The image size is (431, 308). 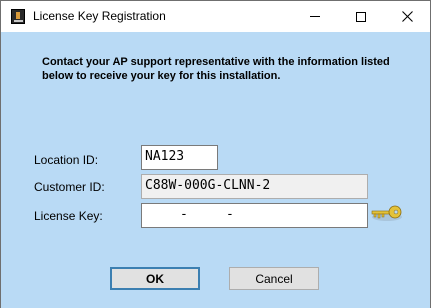 What do you see at coordinates (155, 278) in the screenshot?
I see `ok-button: OK` at bounding box center [155, 278].